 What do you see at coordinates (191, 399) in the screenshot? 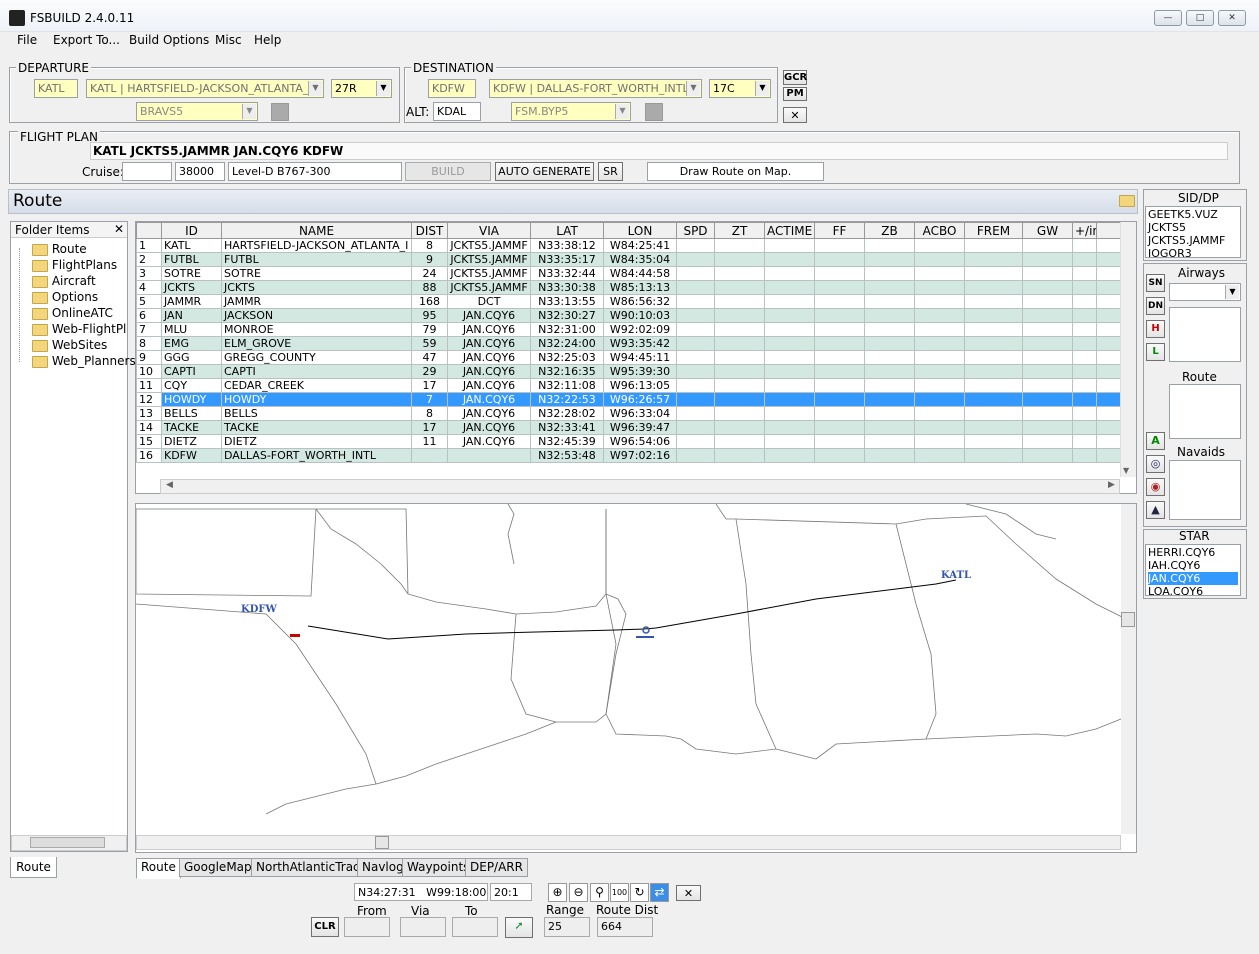
I see `id-cell: HOWDY` at bounding box center [191, 399].